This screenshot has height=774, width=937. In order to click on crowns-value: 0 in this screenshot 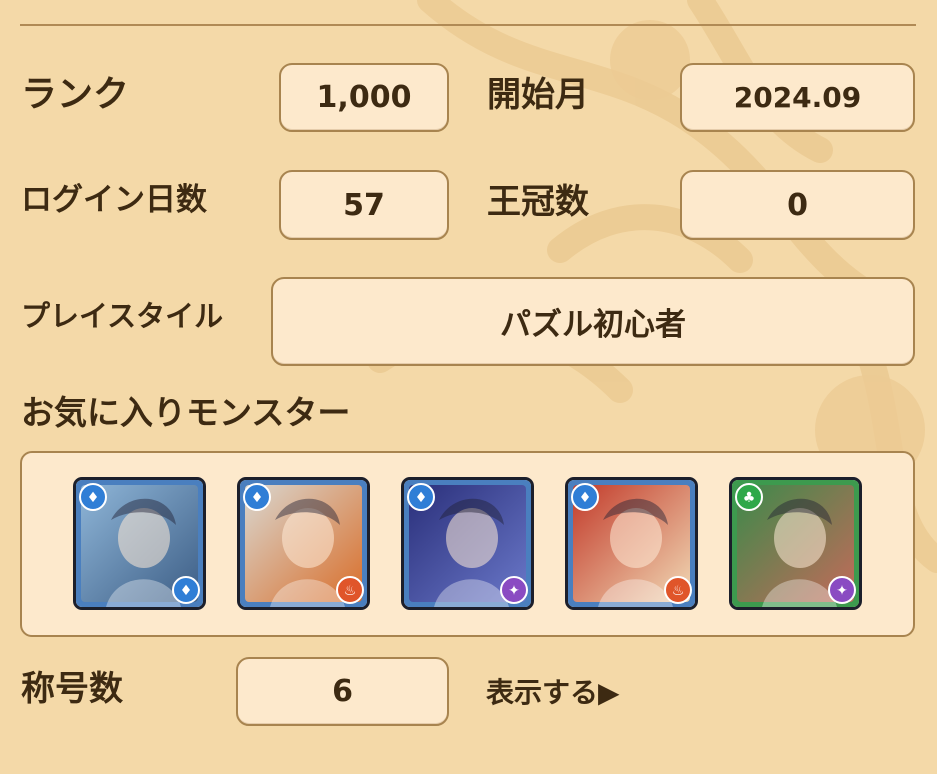, I will do `click(797, 205)`.